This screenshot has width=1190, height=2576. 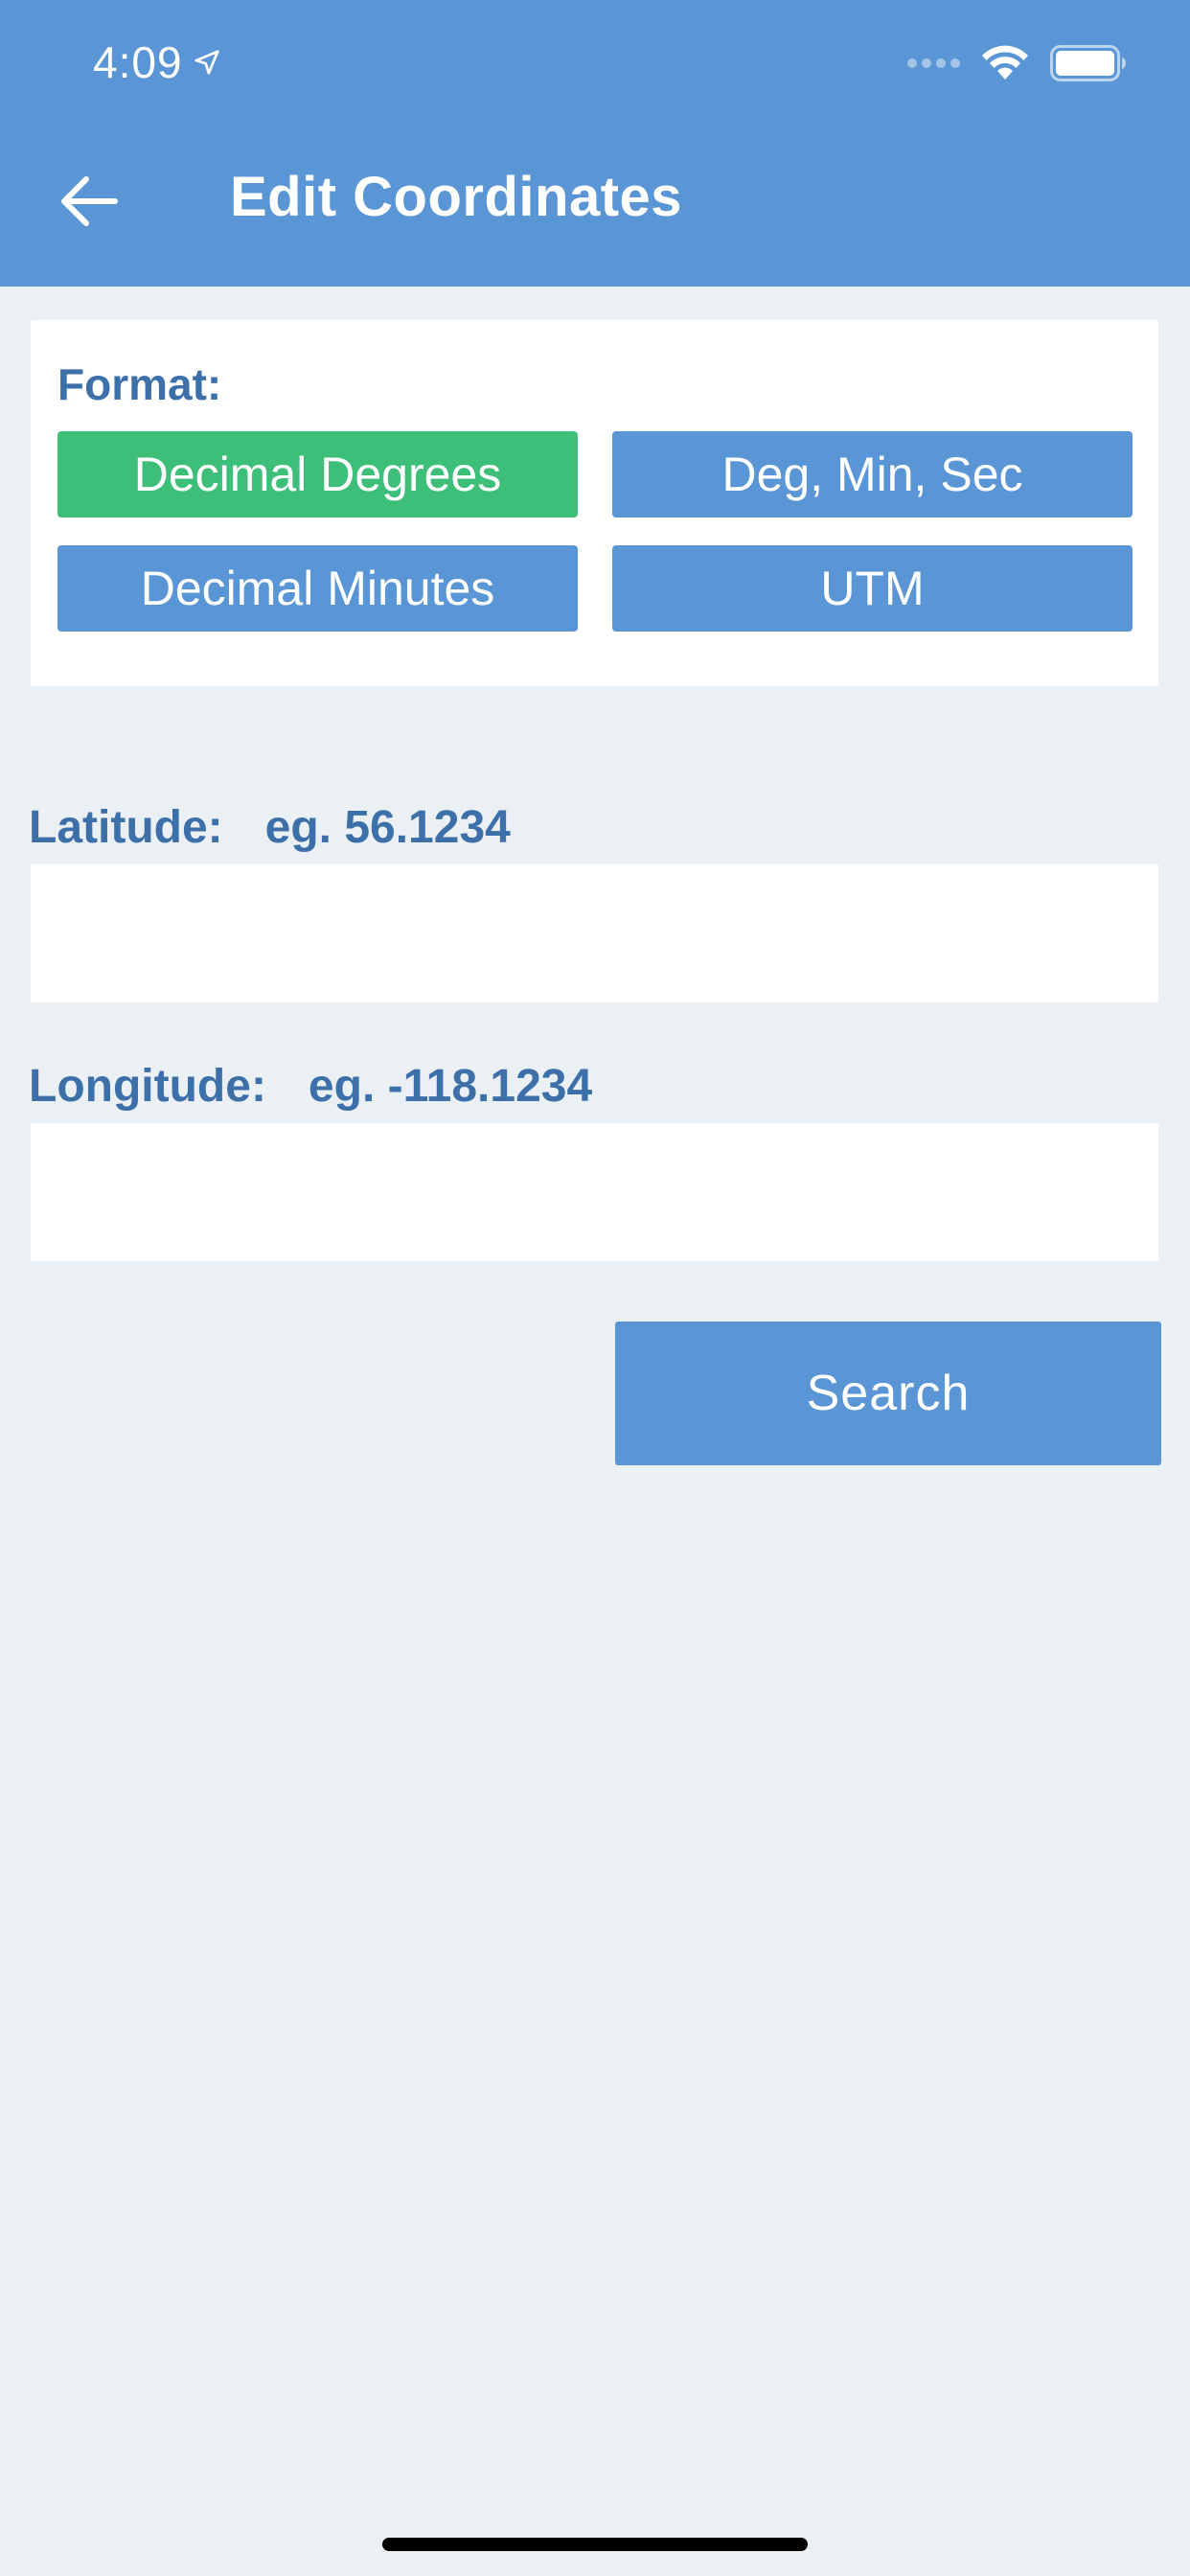 I want to click on longitude-hint: eg. -118.1234, so click(x=451, y=1086).